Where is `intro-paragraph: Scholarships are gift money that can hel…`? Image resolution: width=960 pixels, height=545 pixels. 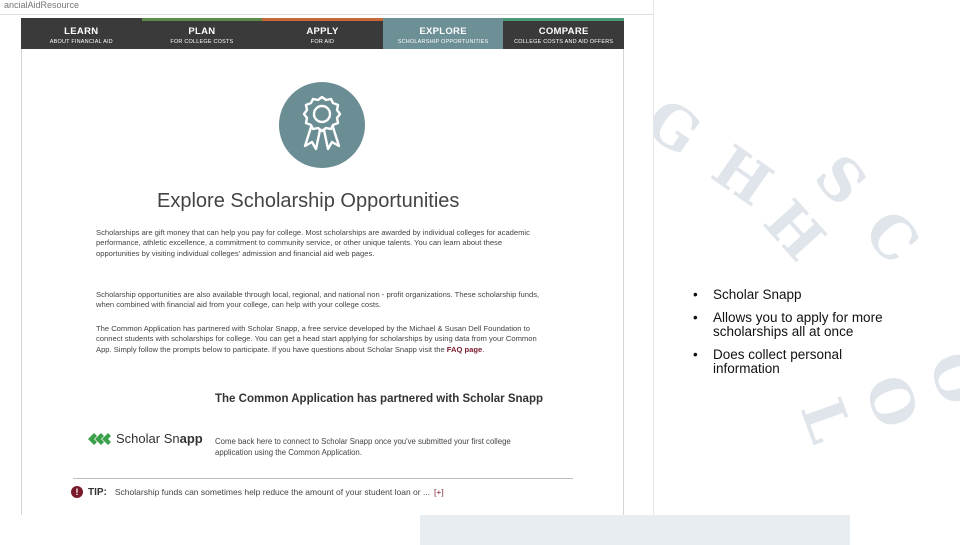 intro-paragraph: Scholarships are gift money that can hel… is located at coordinates (313, 243).